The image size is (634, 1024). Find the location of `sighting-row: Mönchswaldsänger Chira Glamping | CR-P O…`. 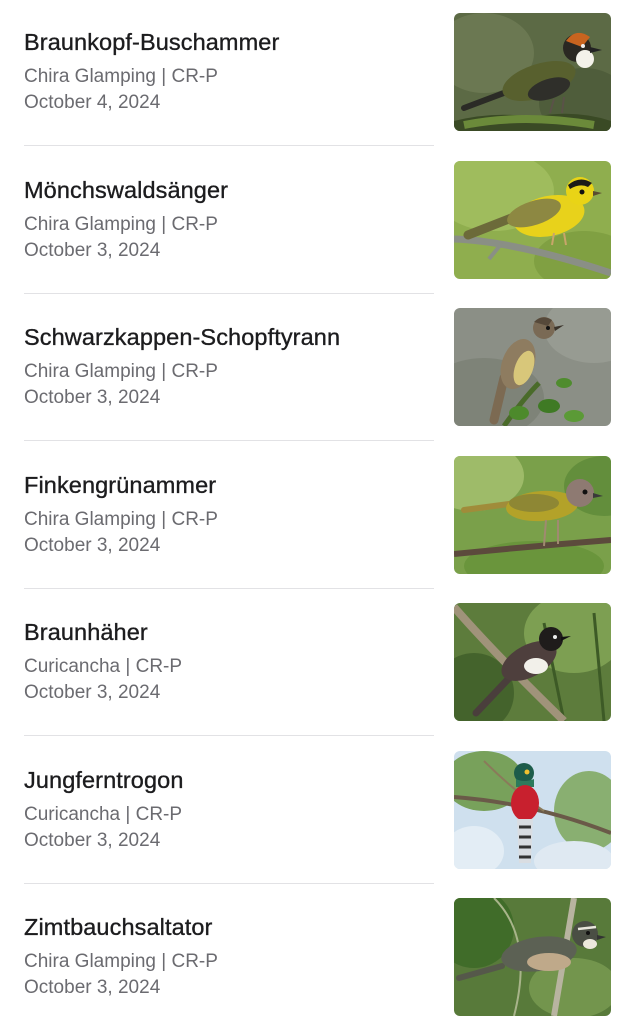

sighting-row: Mönchswaldsänger Chira Glamping | CR-P O… is located at coordinates (317, 222).